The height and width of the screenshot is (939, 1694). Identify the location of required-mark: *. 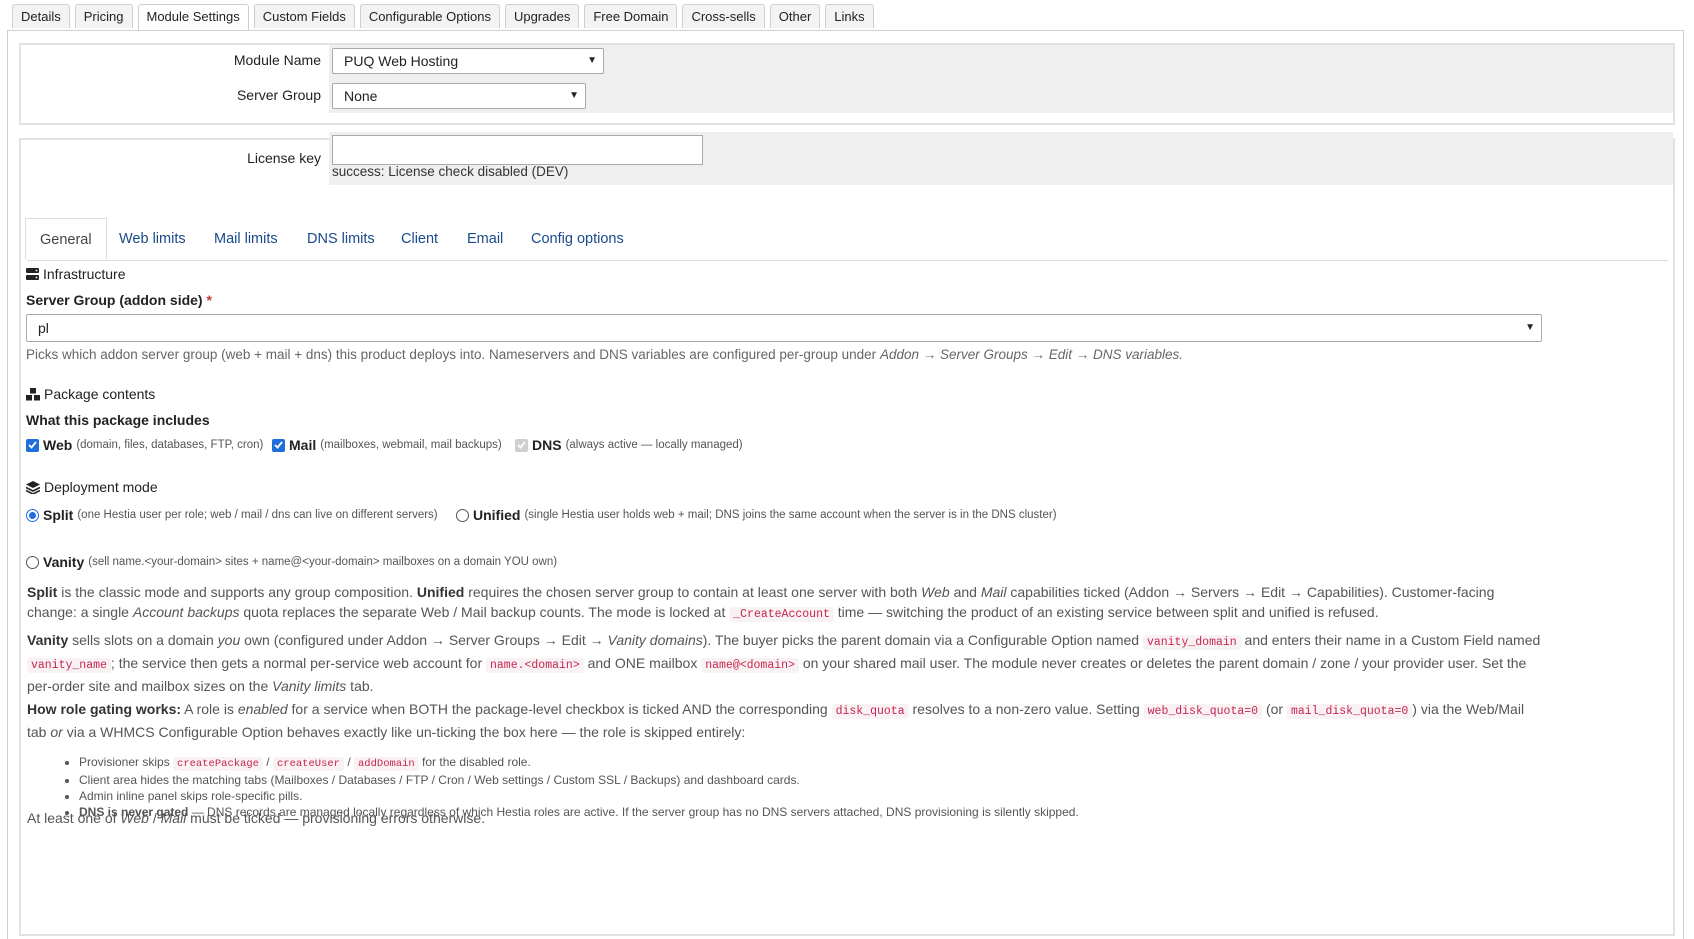
(209, 300).